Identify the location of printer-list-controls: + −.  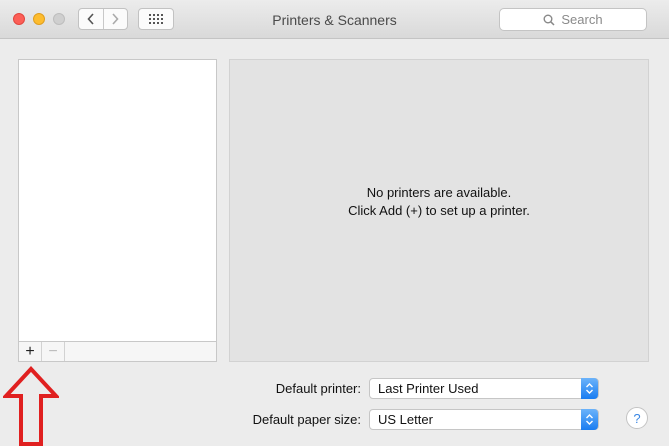
(117, 352).